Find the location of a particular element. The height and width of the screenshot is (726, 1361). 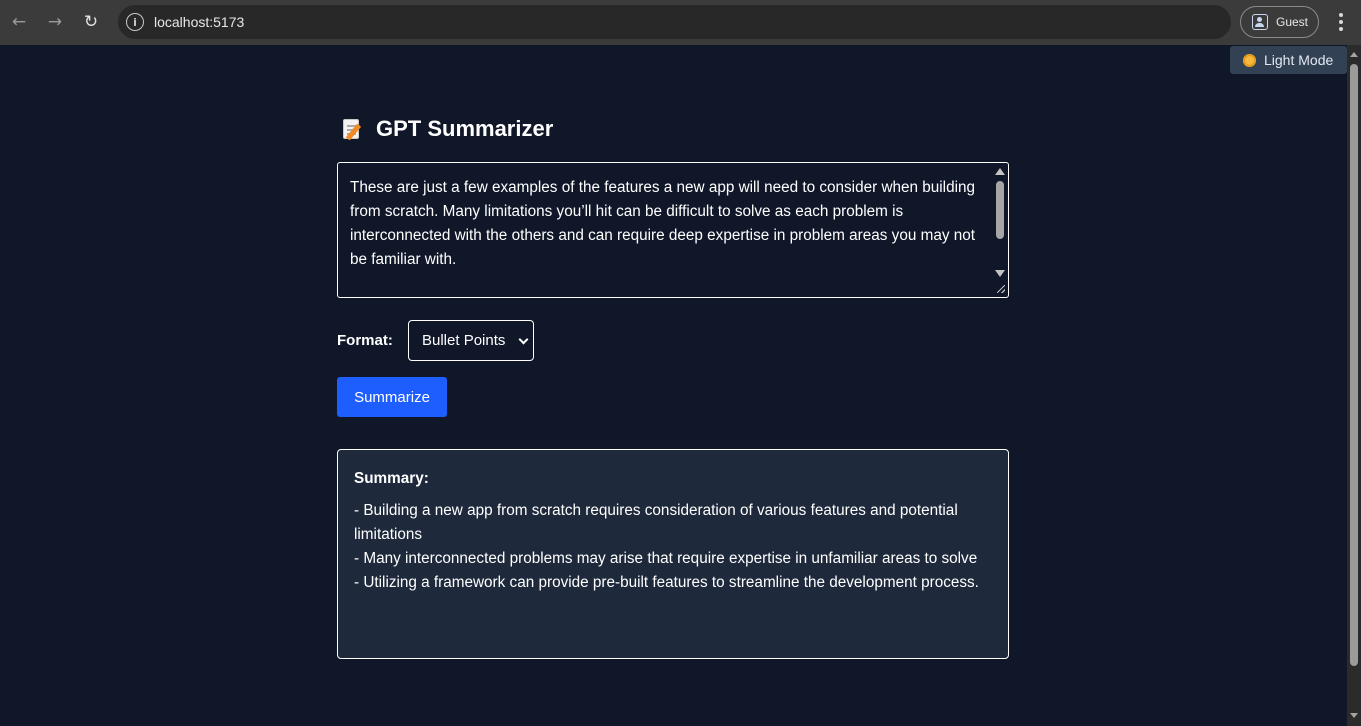

arrow-left-icon: ← is located at coordinates (19, 22).